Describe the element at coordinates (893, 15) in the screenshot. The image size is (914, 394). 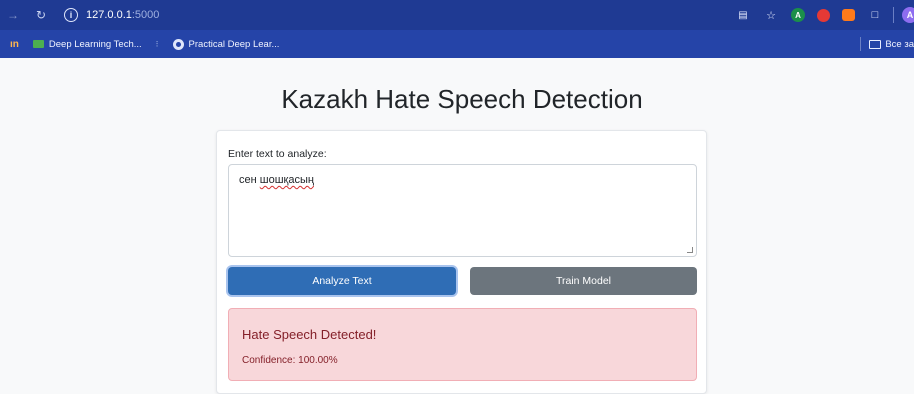
I see `toolbar-divider` at that location.